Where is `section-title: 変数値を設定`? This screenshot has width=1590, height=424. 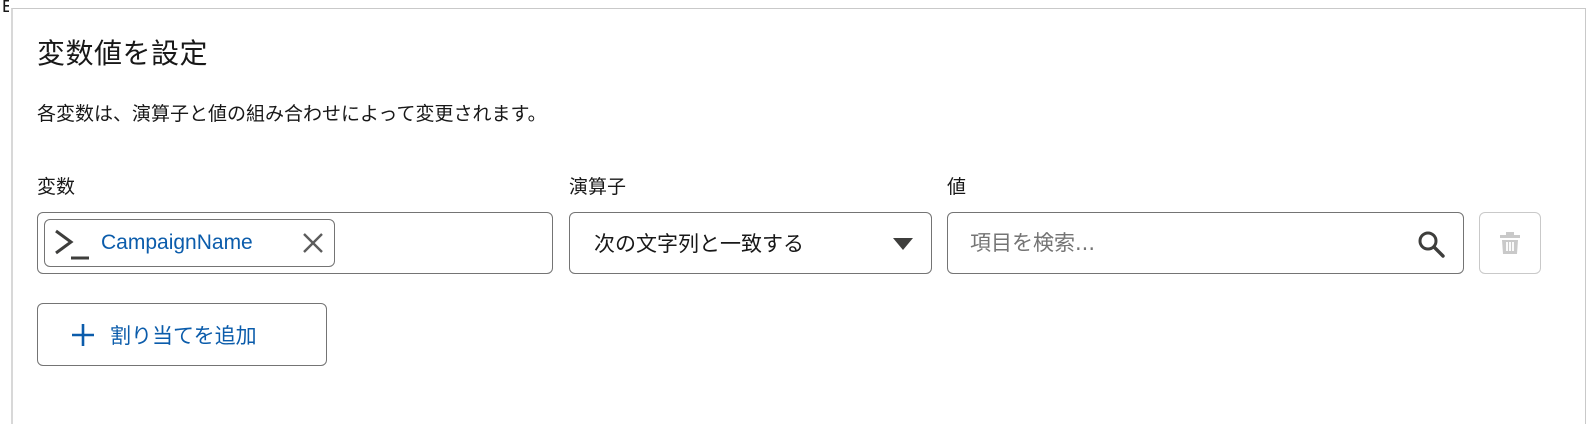
section-title: 変数値を設定 is located at coordinates (123, 53).